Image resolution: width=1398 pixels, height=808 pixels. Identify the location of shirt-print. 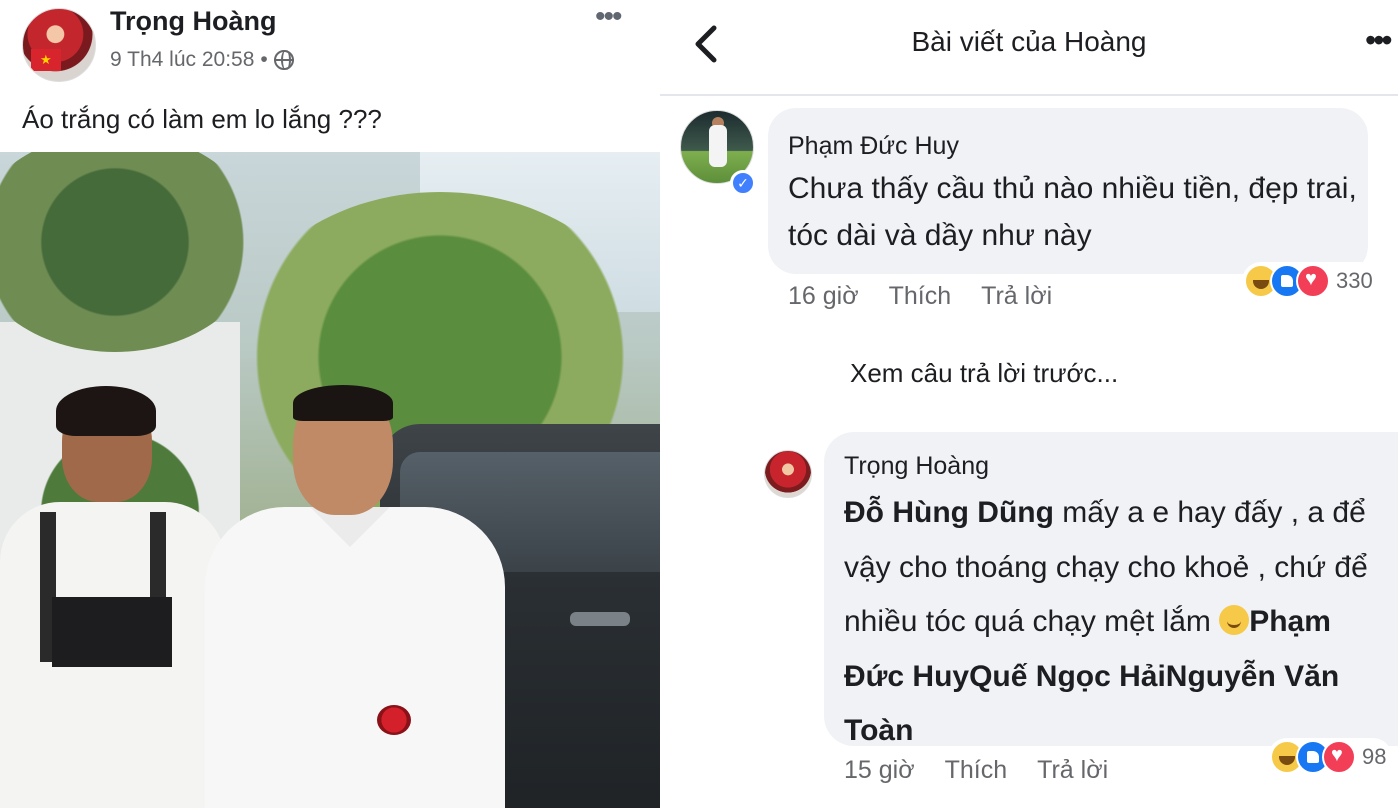
(112, 632).